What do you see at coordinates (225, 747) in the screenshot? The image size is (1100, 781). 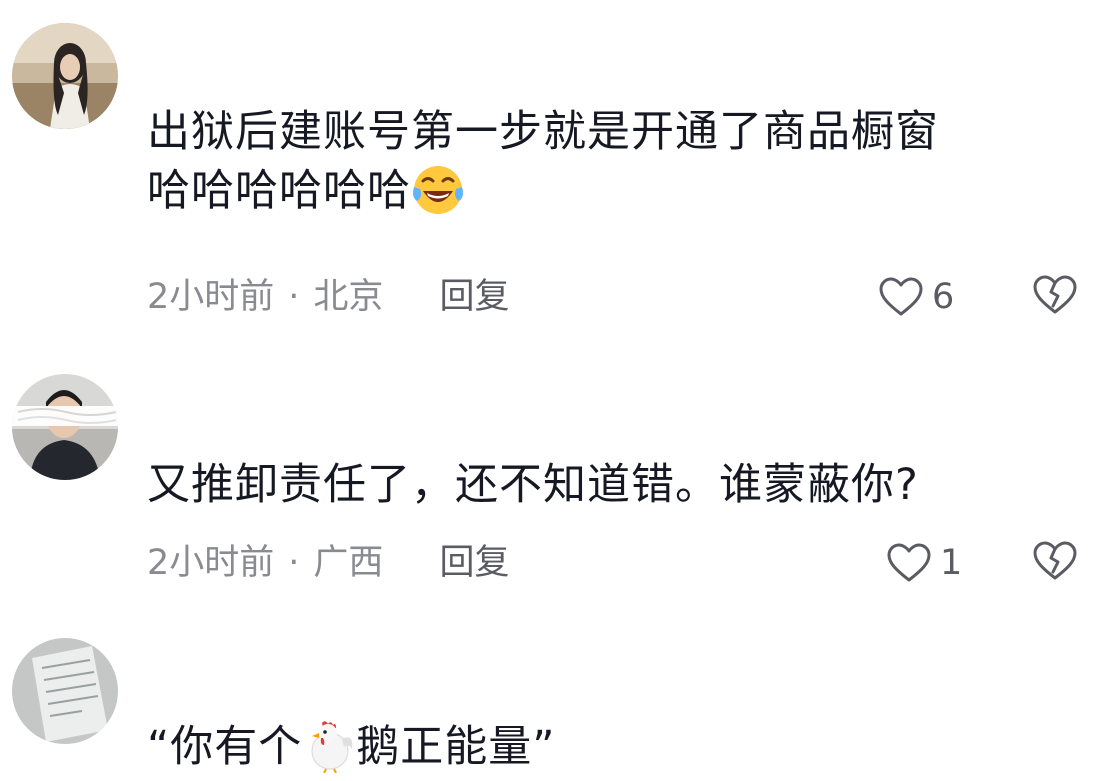 I see `comment-text-fragment: “你有个` at bounding box center [225, 747].